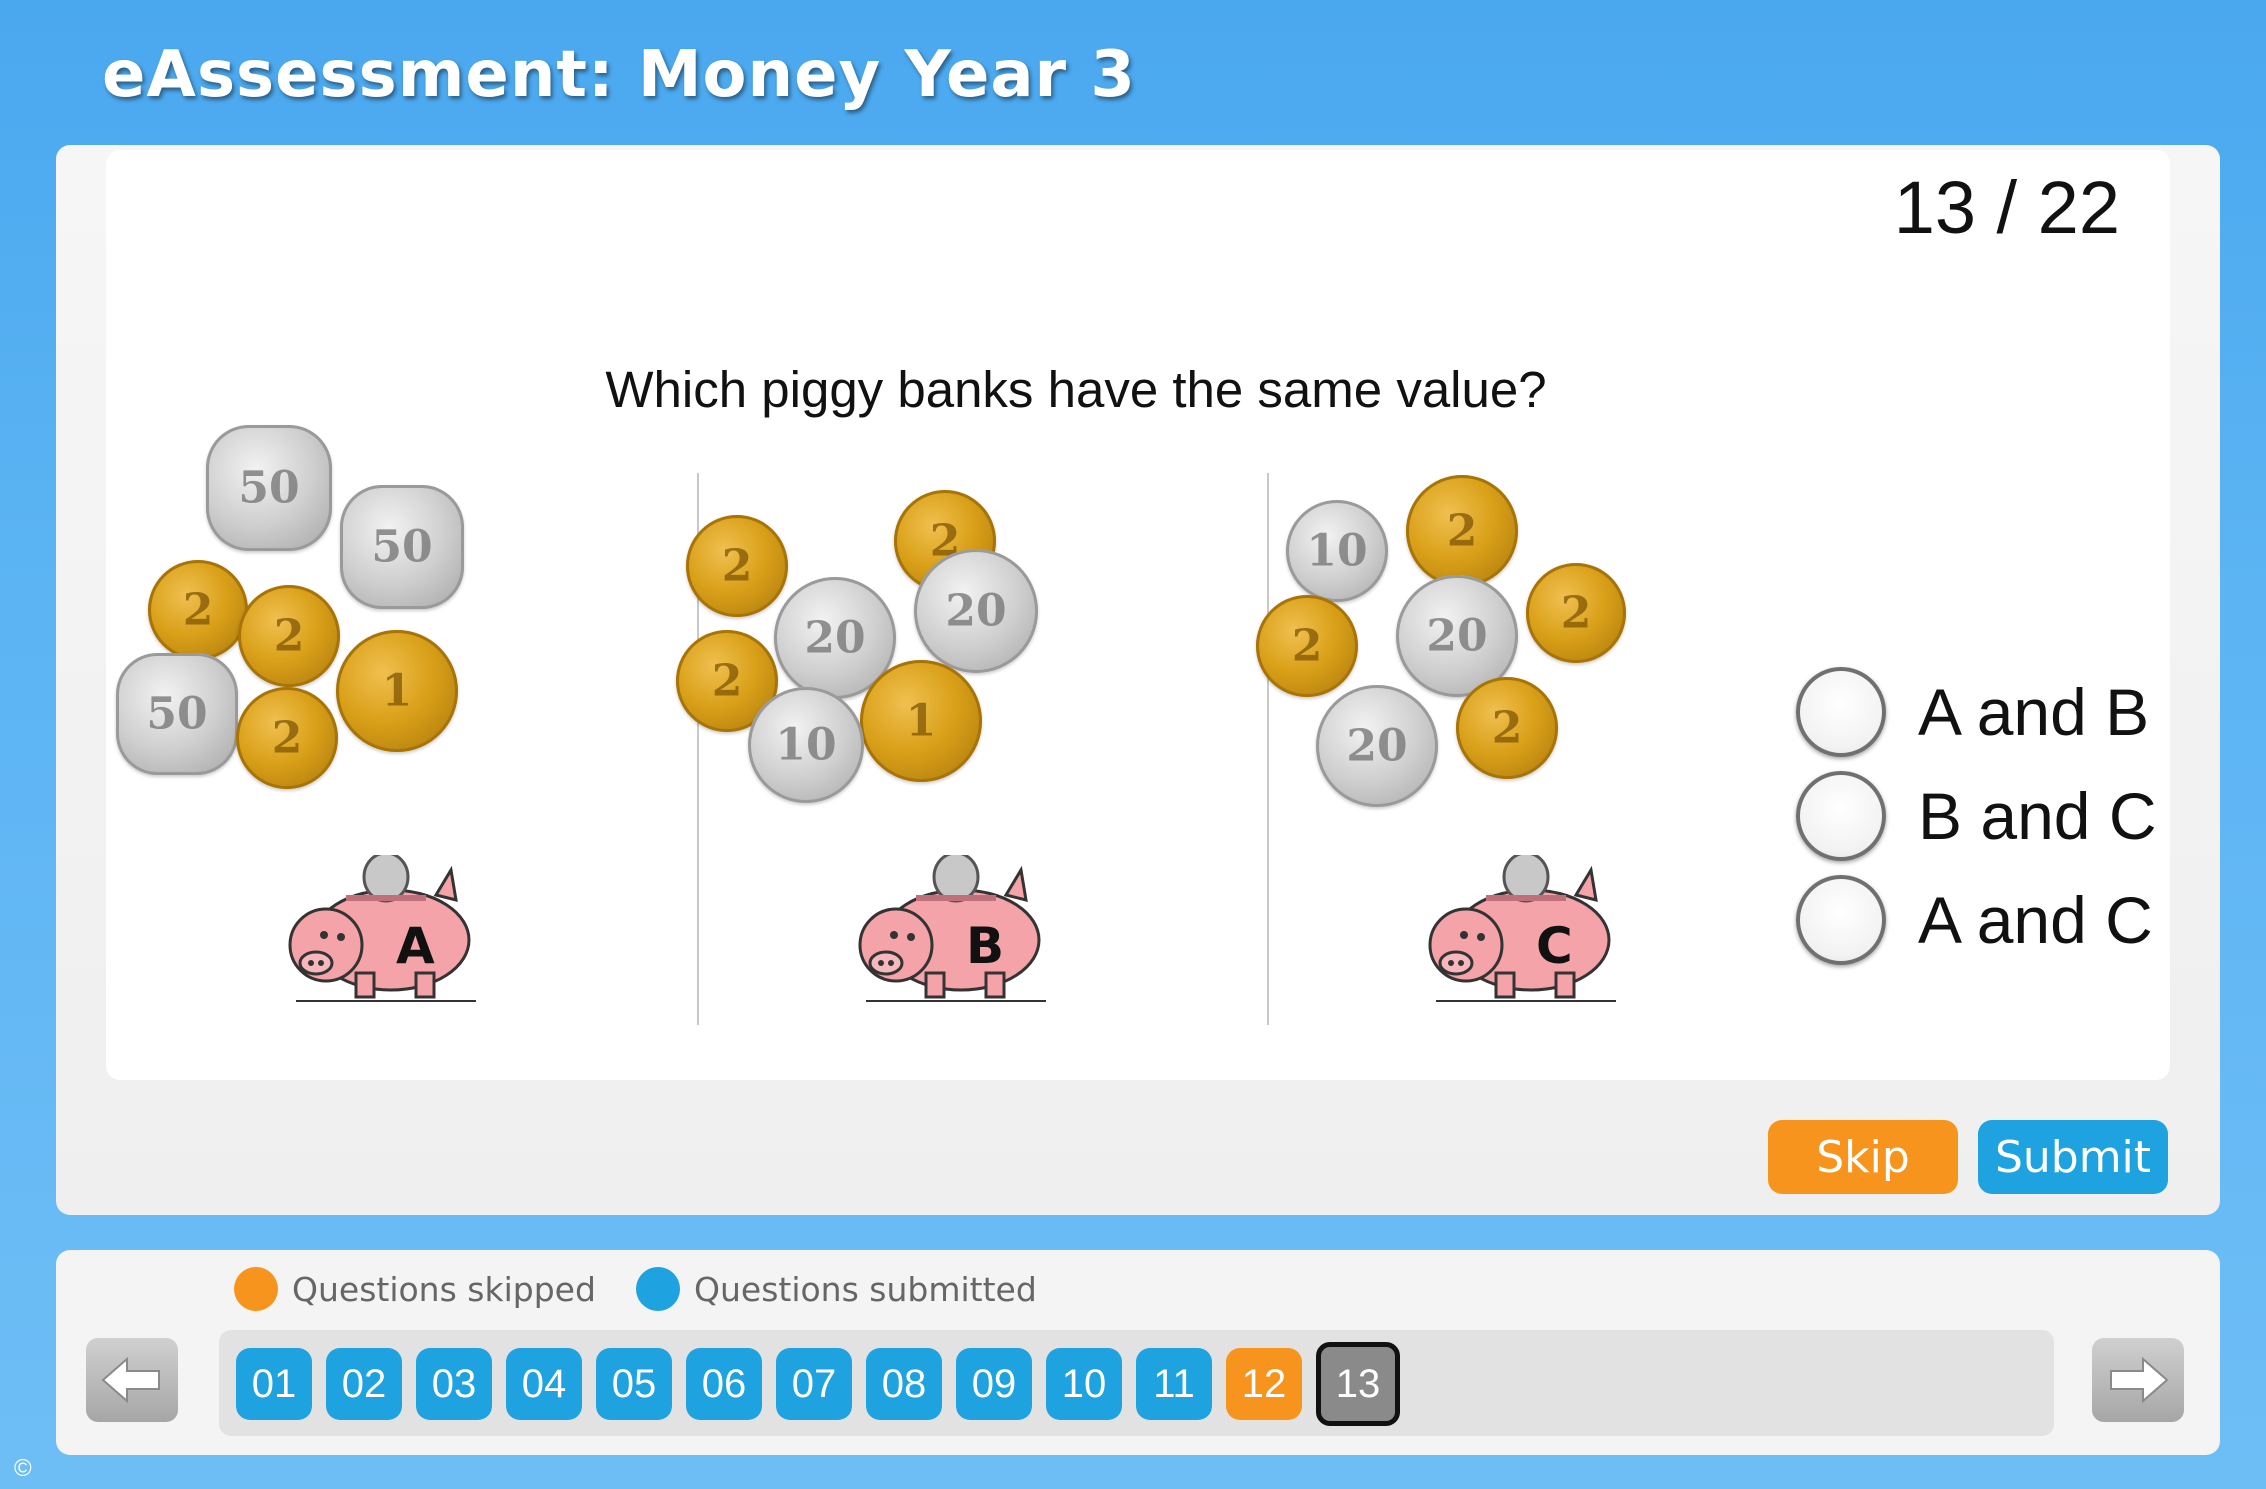 The height and width of the screenshot is (1489, 2266). Describe the element at coordinates (444, 1289) in the screenshot. I see `legend-skipped-label: Questions skipped` at that location.